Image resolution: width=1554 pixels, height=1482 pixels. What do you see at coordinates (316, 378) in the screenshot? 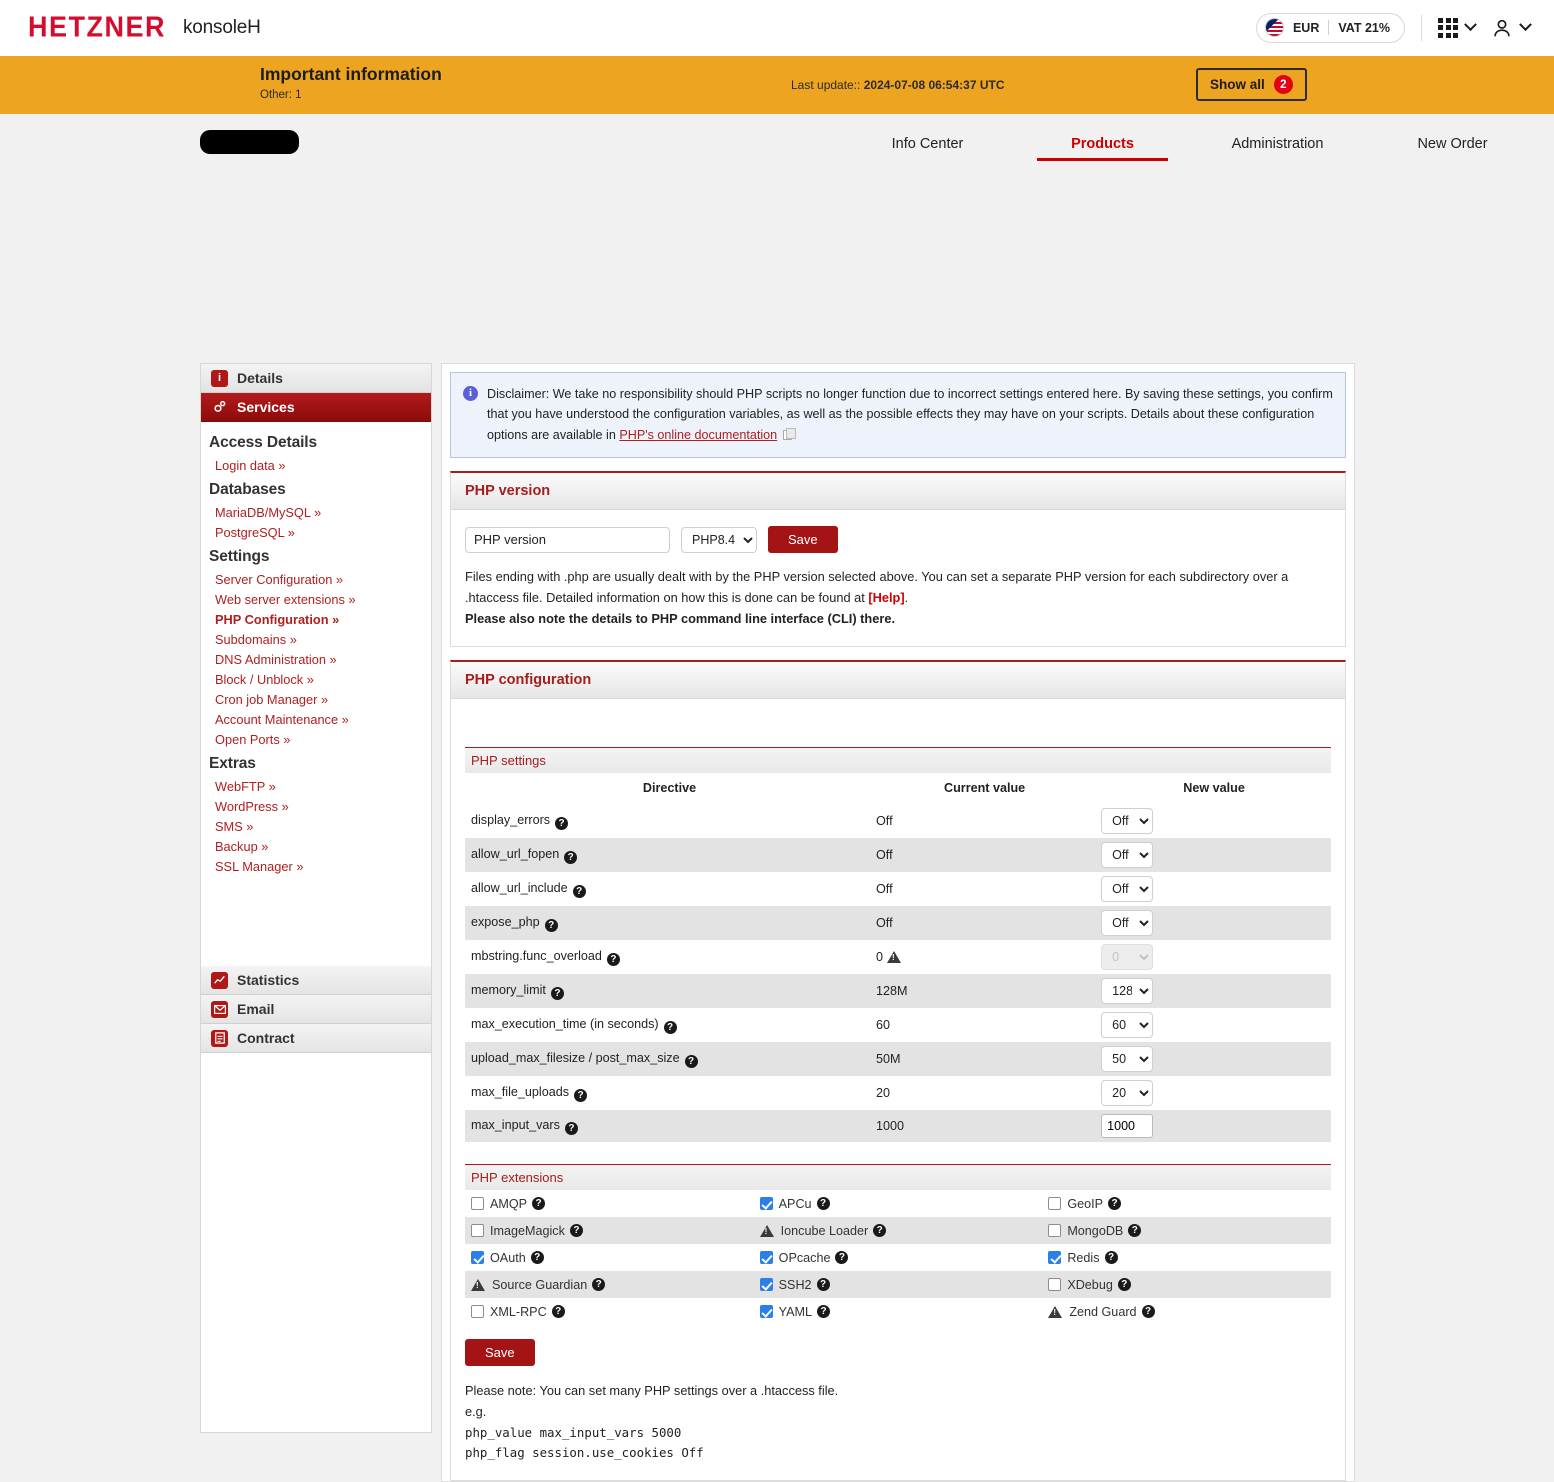
I see `sidebar-tab-details: i Details` at bounding box center [316, 378].